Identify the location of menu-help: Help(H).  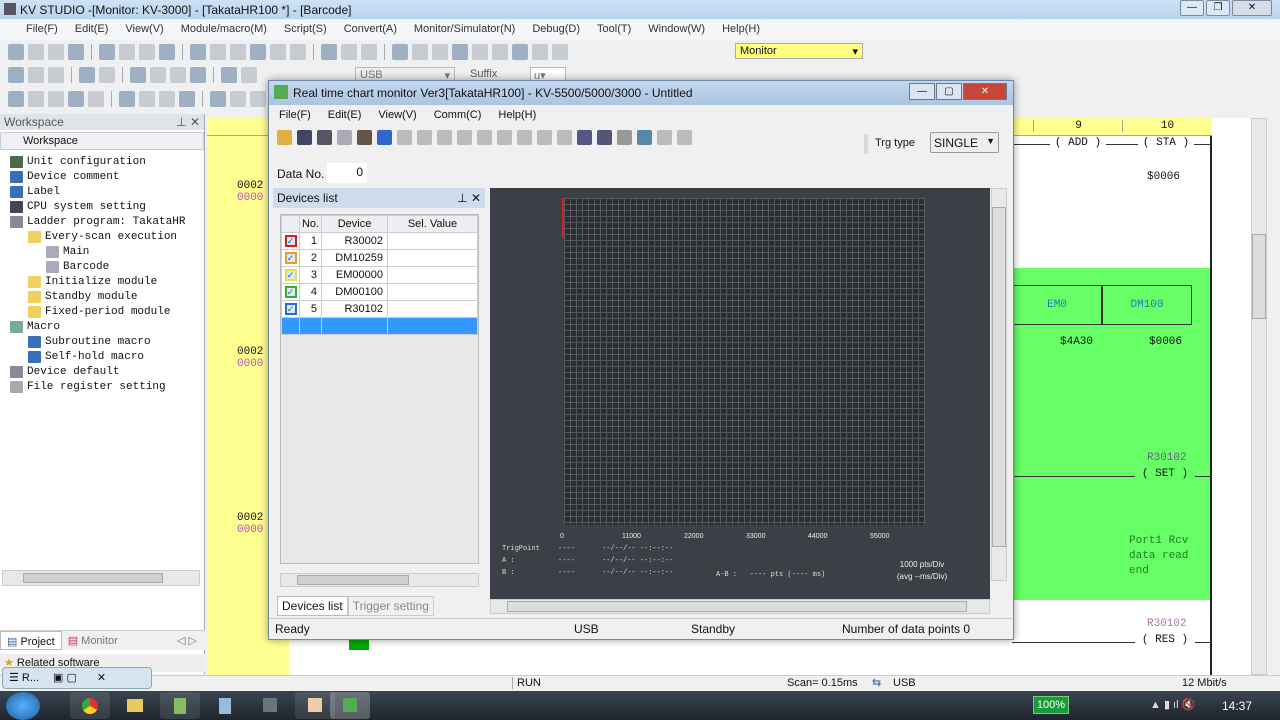
(741, 31).